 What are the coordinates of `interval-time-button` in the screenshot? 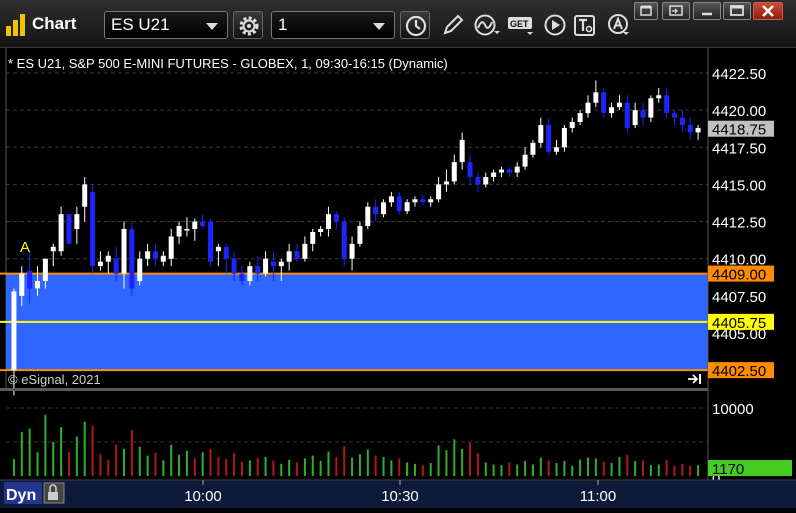 It's located at (415, 25).